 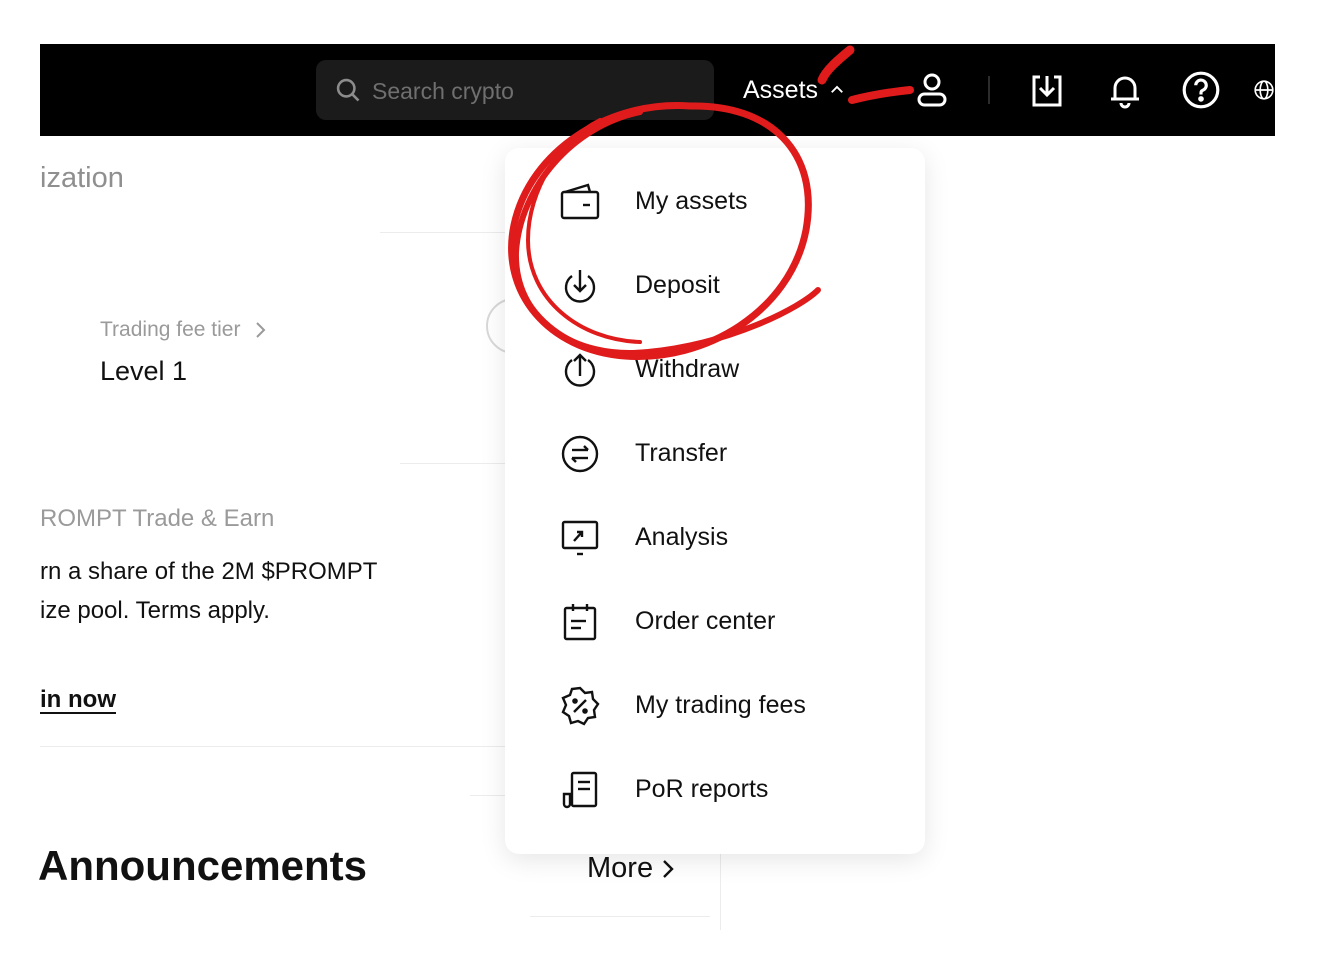 I want to click on topbar-separator, so click(x=989, y=90).